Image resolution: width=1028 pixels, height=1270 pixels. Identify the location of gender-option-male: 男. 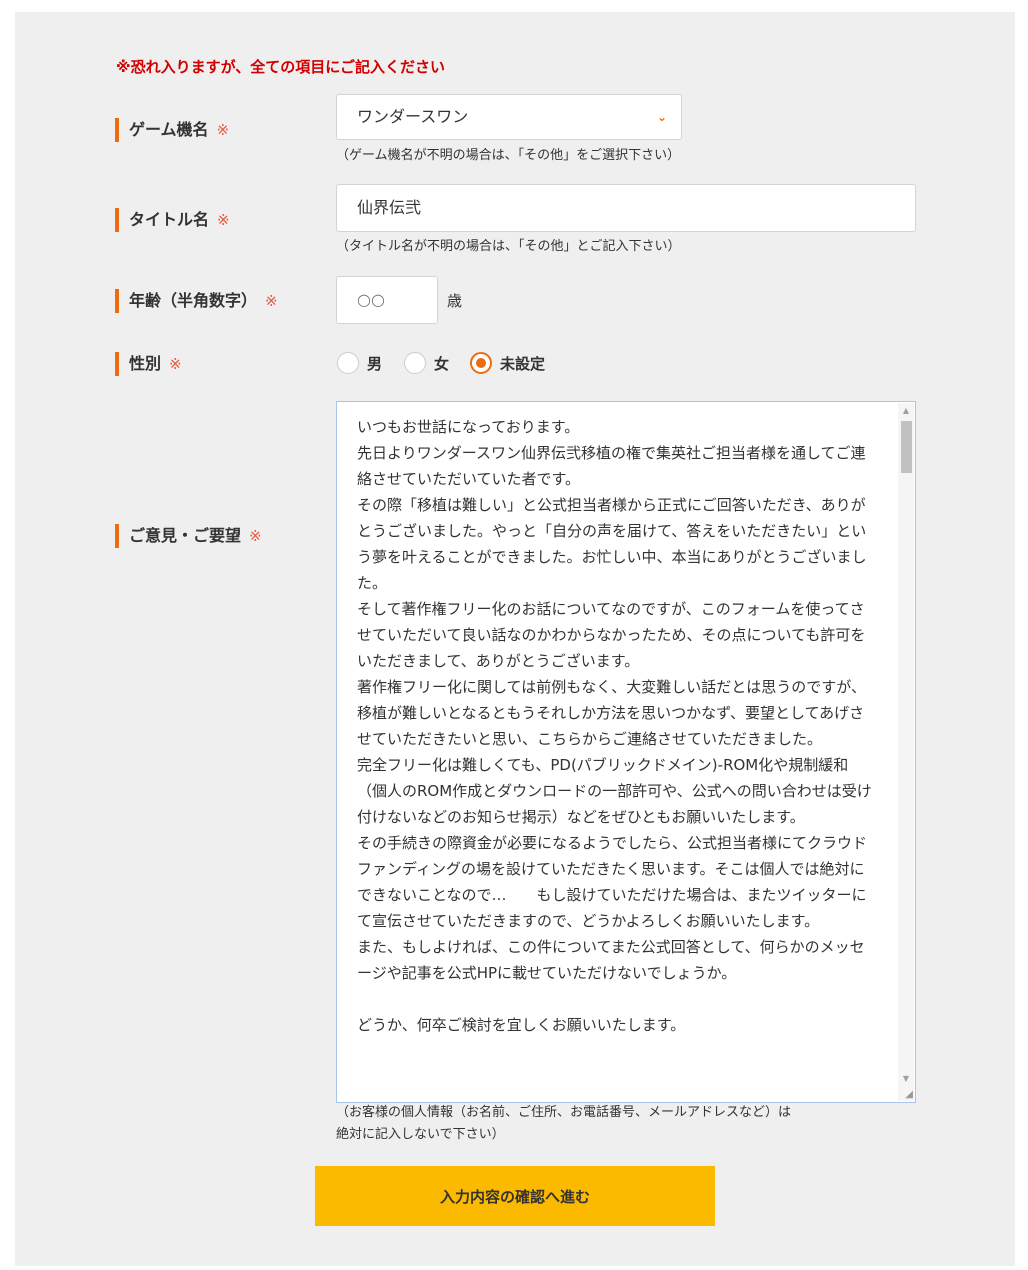
(359, 363).